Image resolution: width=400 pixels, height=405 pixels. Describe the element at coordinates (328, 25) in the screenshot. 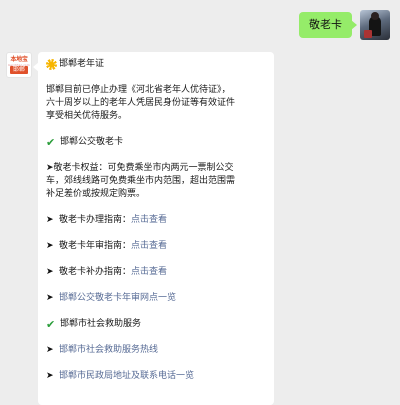

I see `outgoing-message-bubble: 敬老卡` at that location.